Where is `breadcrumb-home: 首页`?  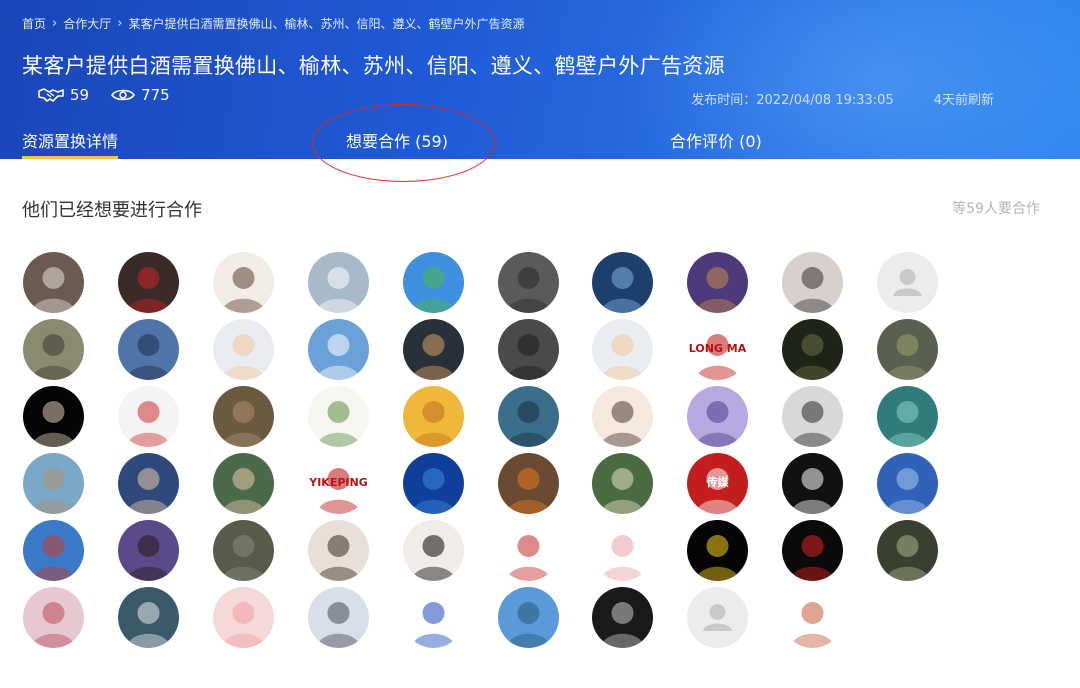
breadcrumb-home: 首页 is located at coordinates (34, 23).